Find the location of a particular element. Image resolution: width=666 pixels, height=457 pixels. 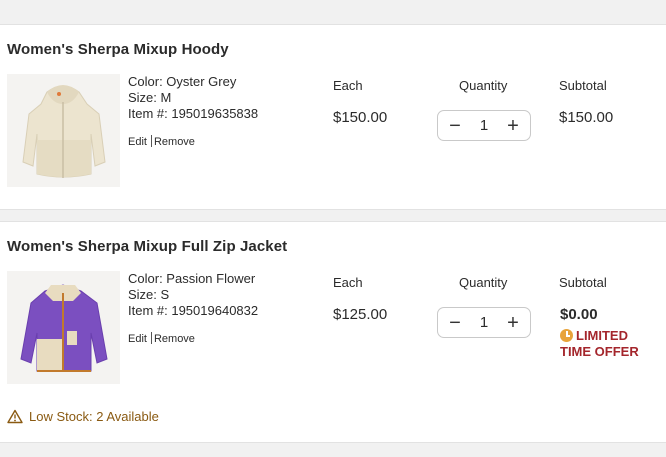

offer-line-1: LIMITED is located at coordinates (602, 335).